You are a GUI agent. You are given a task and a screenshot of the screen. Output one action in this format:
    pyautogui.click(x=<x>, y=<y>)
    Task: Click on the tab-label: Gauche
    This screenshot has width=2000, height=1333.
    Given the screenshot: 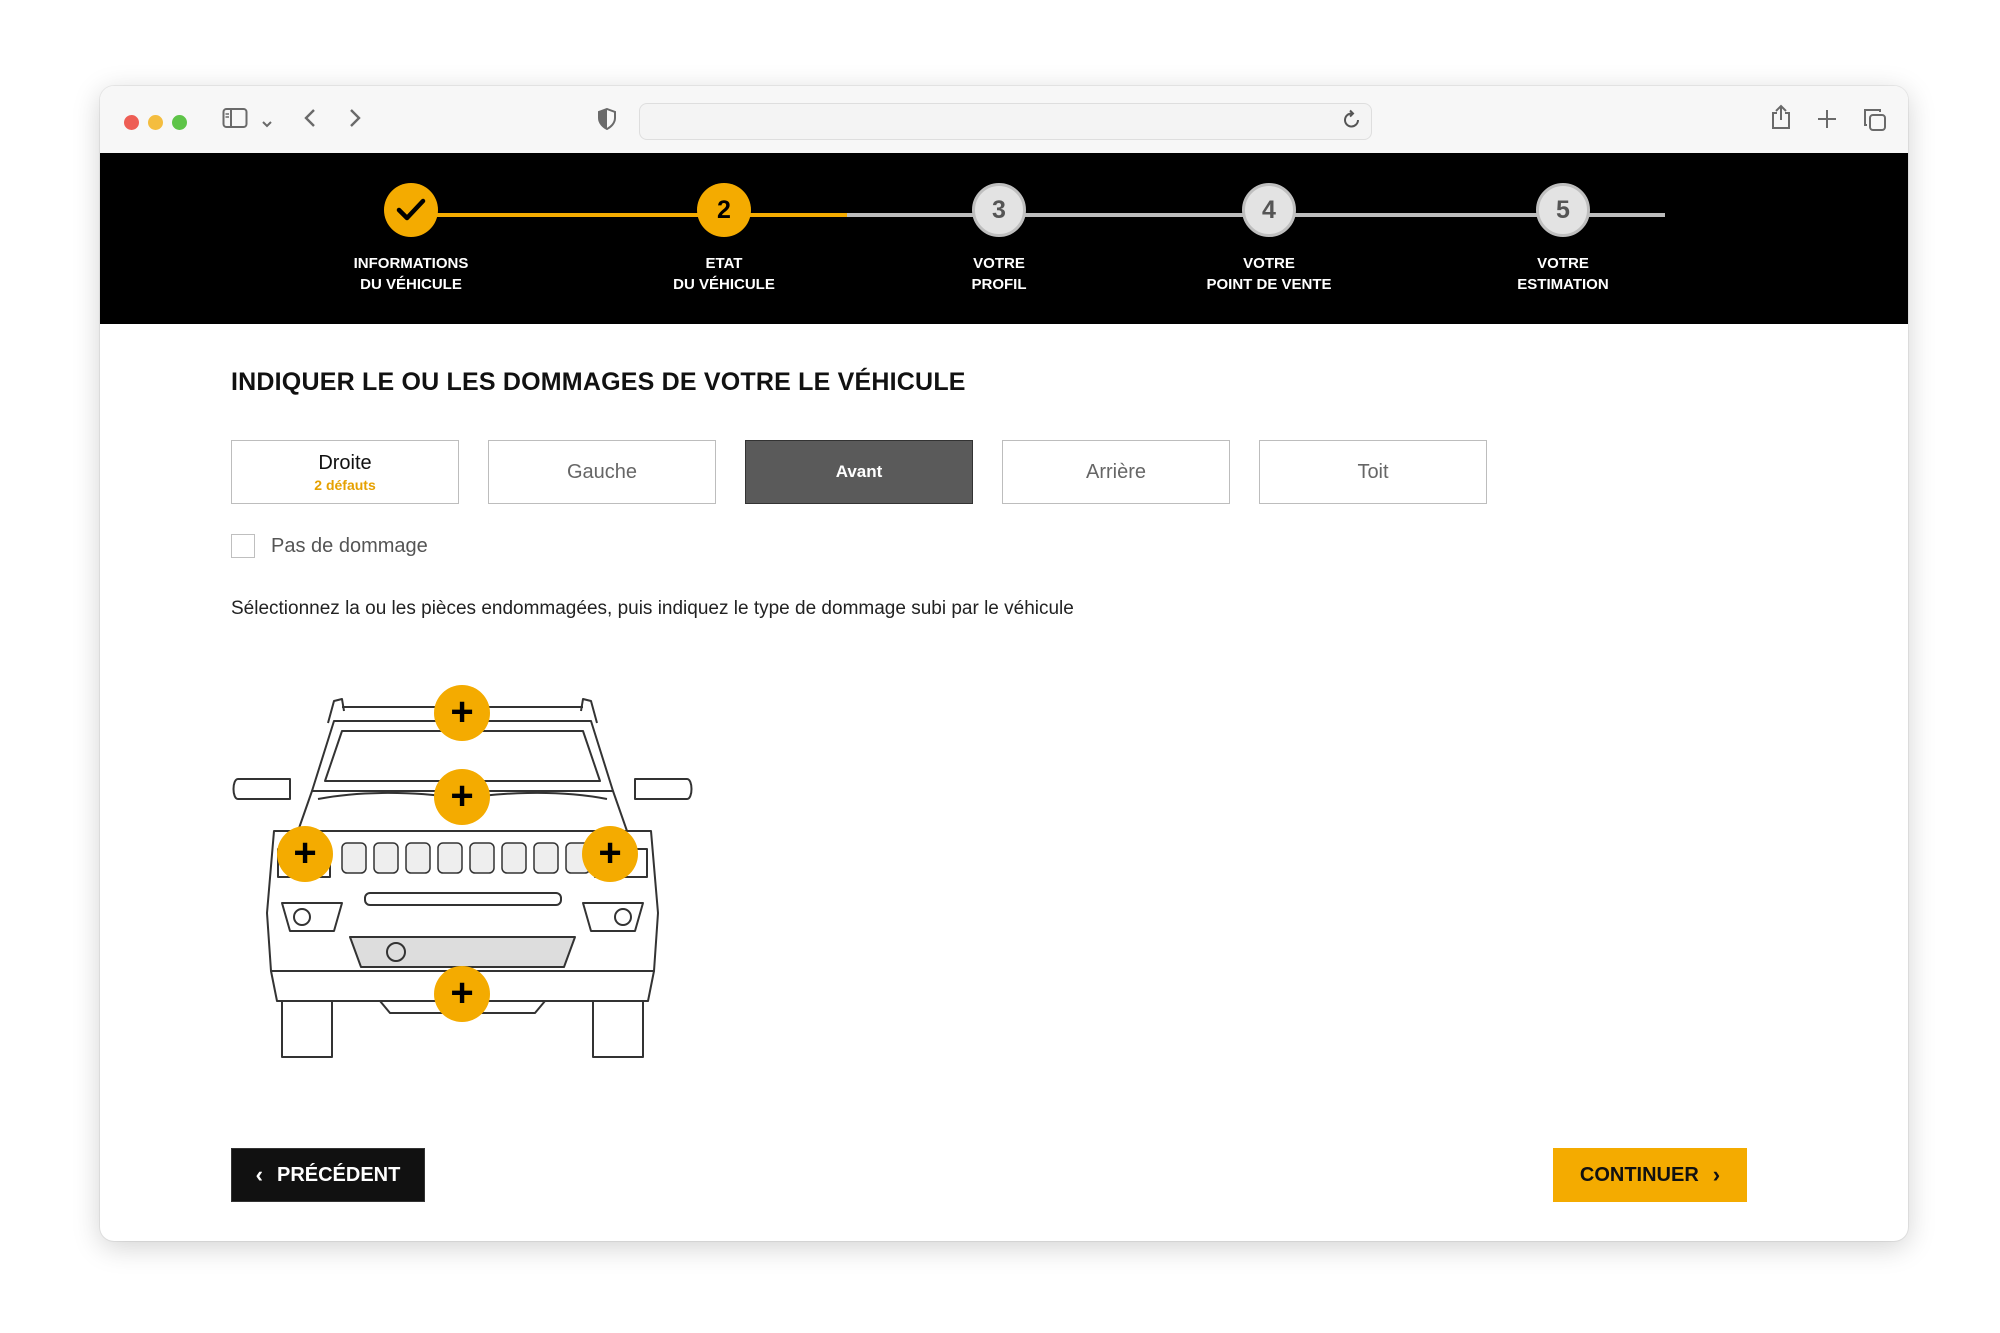 What is the action you would take?
    pyautogui.click(x=602, y=471)
    